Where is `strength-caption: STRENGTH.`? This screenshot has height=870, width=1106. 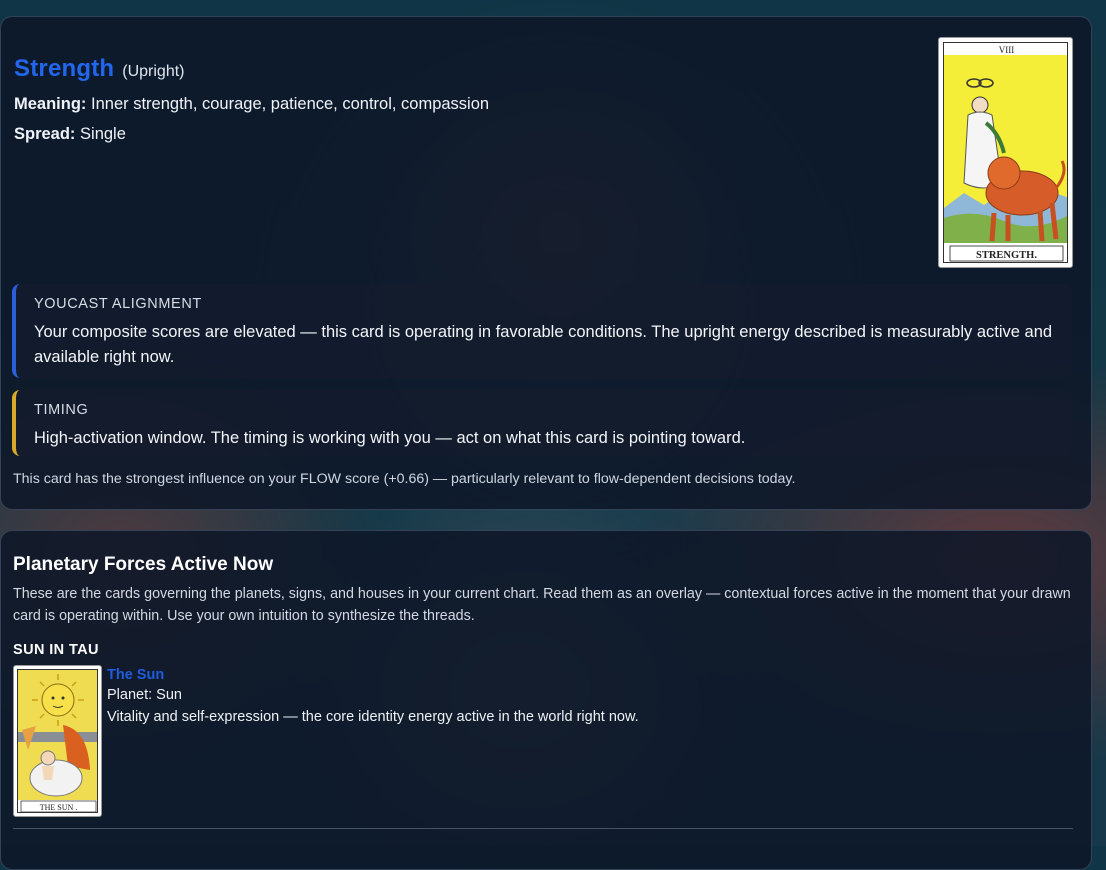 strength-caption: STRENGTH. is located at coordinates (1006, 255).